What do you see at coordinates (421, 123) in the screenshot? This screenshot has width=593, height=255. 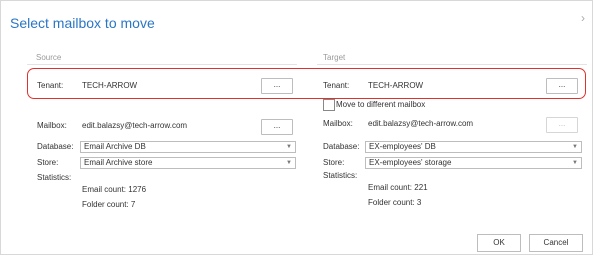 I see `target-mailbox-value: edit.balazsy@tech-arrow.com` at bounding box center [421, 123].